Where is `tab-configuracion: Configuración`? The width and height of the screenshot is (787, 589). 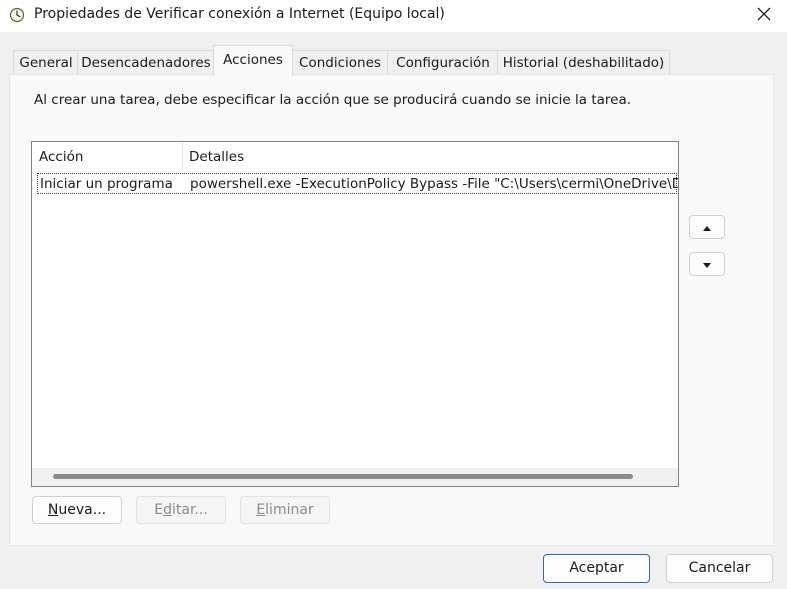
tab-configuracion: Configuración is located at coordinates (443, 62).